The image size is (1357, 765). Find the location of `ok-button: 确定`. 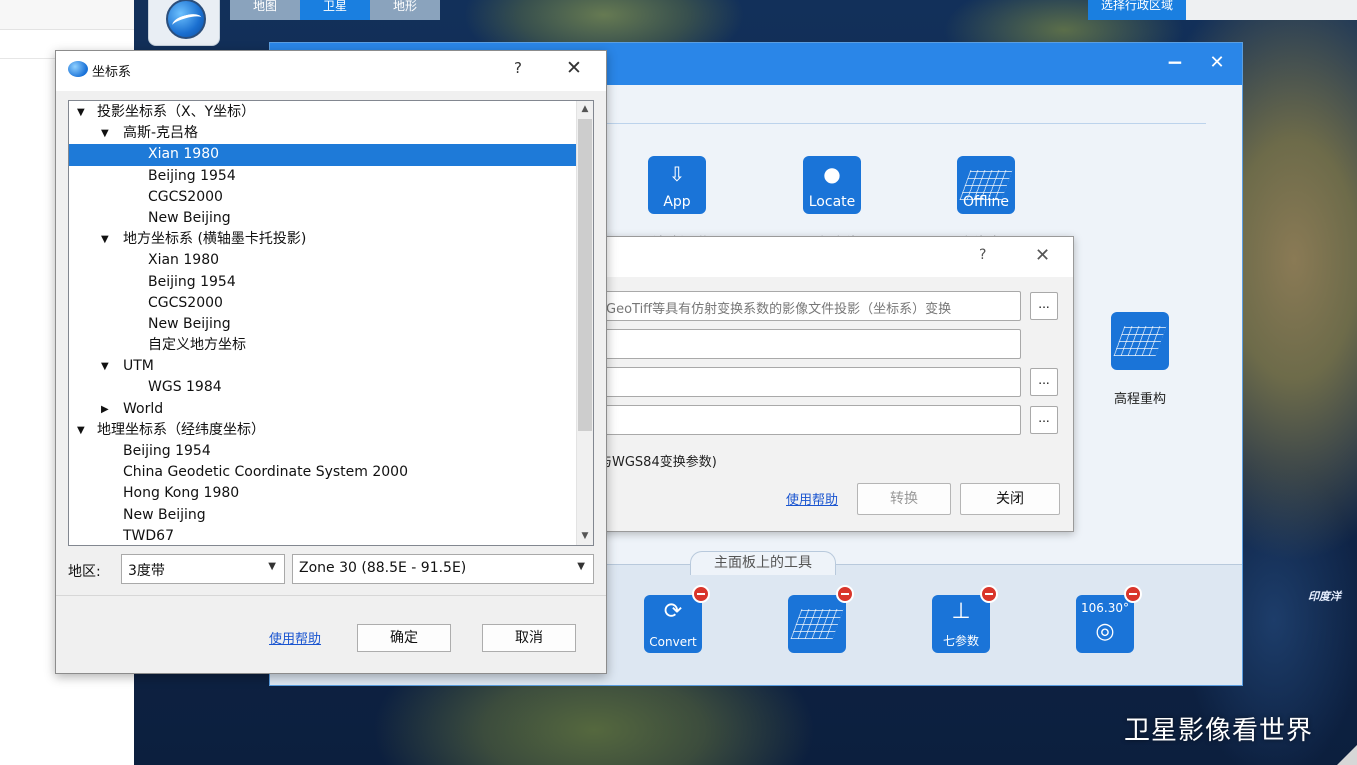

ok-button: 确定 is located at coordinates (404, 638).